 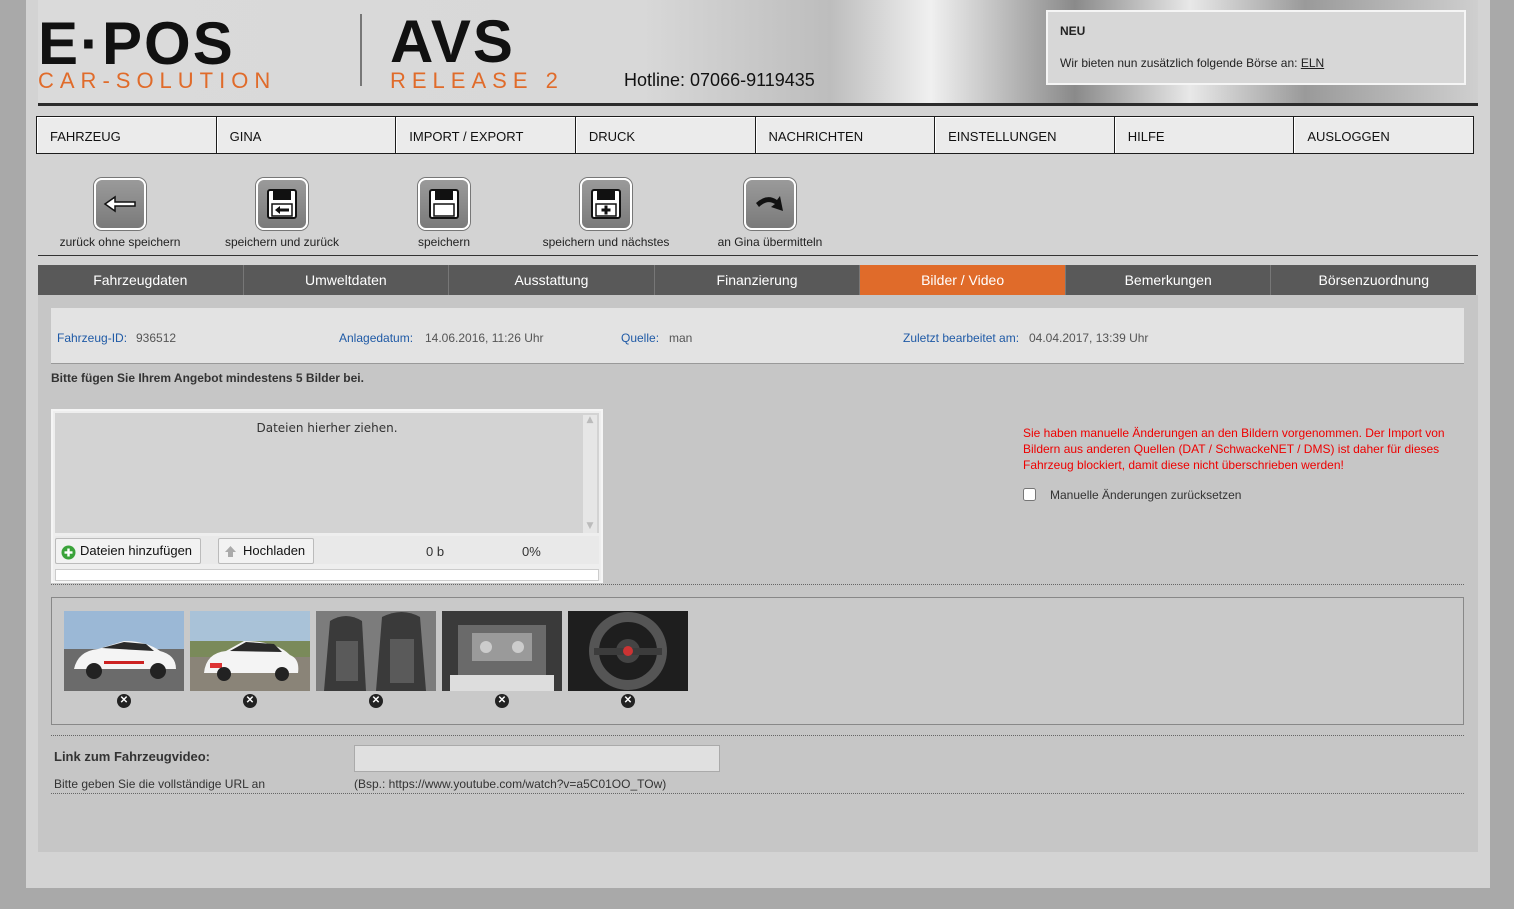 What do you see at coordinates (156, 338) in the screenshot?
I see `vehicle-id-value: 936512` at bounding box center [156, 338].